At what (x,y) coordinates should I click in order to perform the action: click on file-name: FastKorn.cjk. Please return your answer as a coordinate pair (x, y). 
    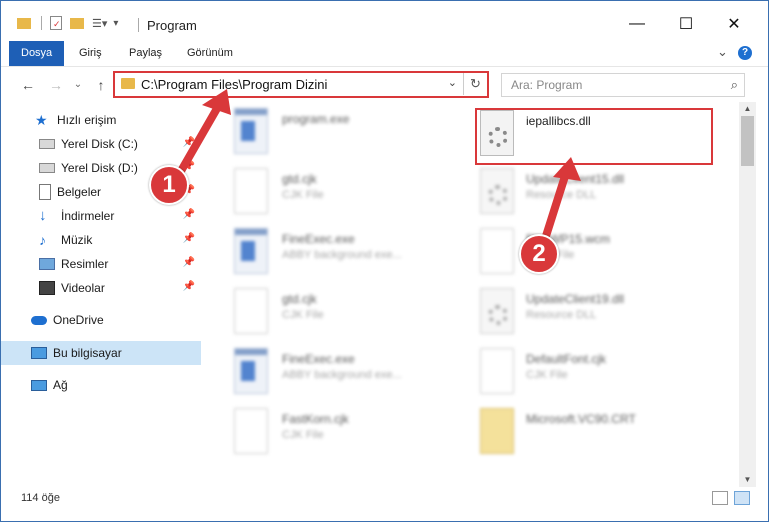
    Looking at the image, I should click on (315, 419).